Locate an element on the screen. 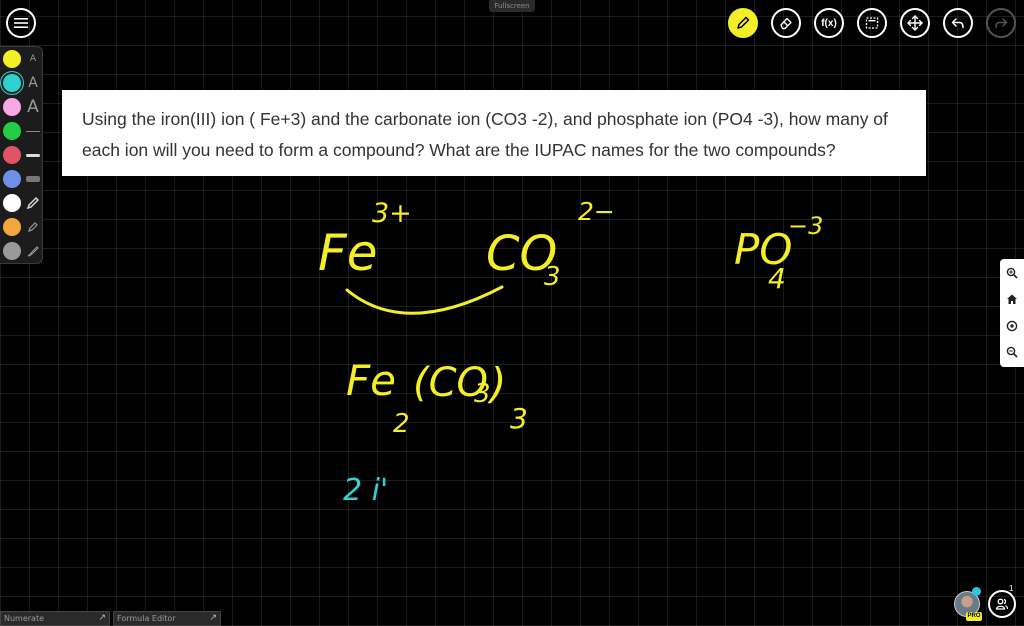 The height and width of the screenshot is (626, 1024). handwritten-formula-inner-sub: 3 is located at coordinates (482, 394).